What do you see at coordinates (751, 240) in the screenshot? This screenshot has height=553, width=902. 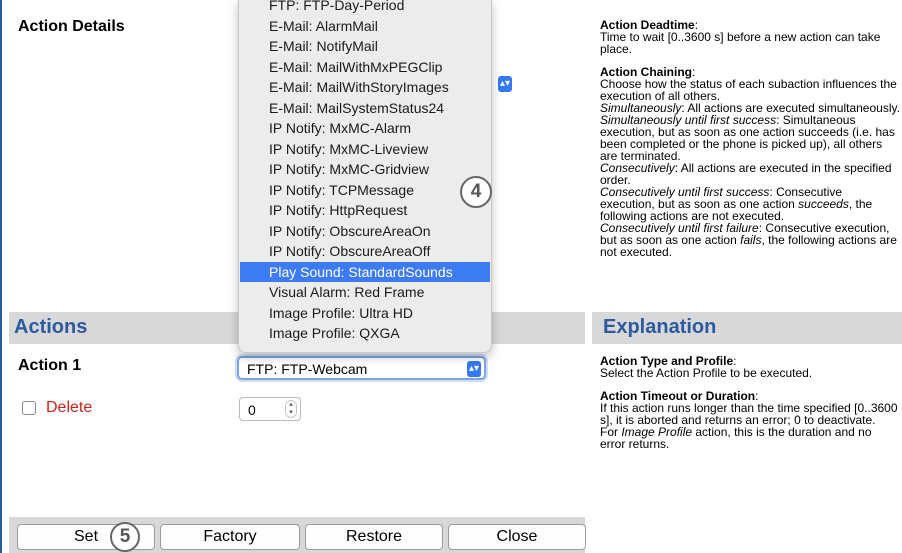 I see `consec-failure-em: fails` at bounding box center [751, 240].